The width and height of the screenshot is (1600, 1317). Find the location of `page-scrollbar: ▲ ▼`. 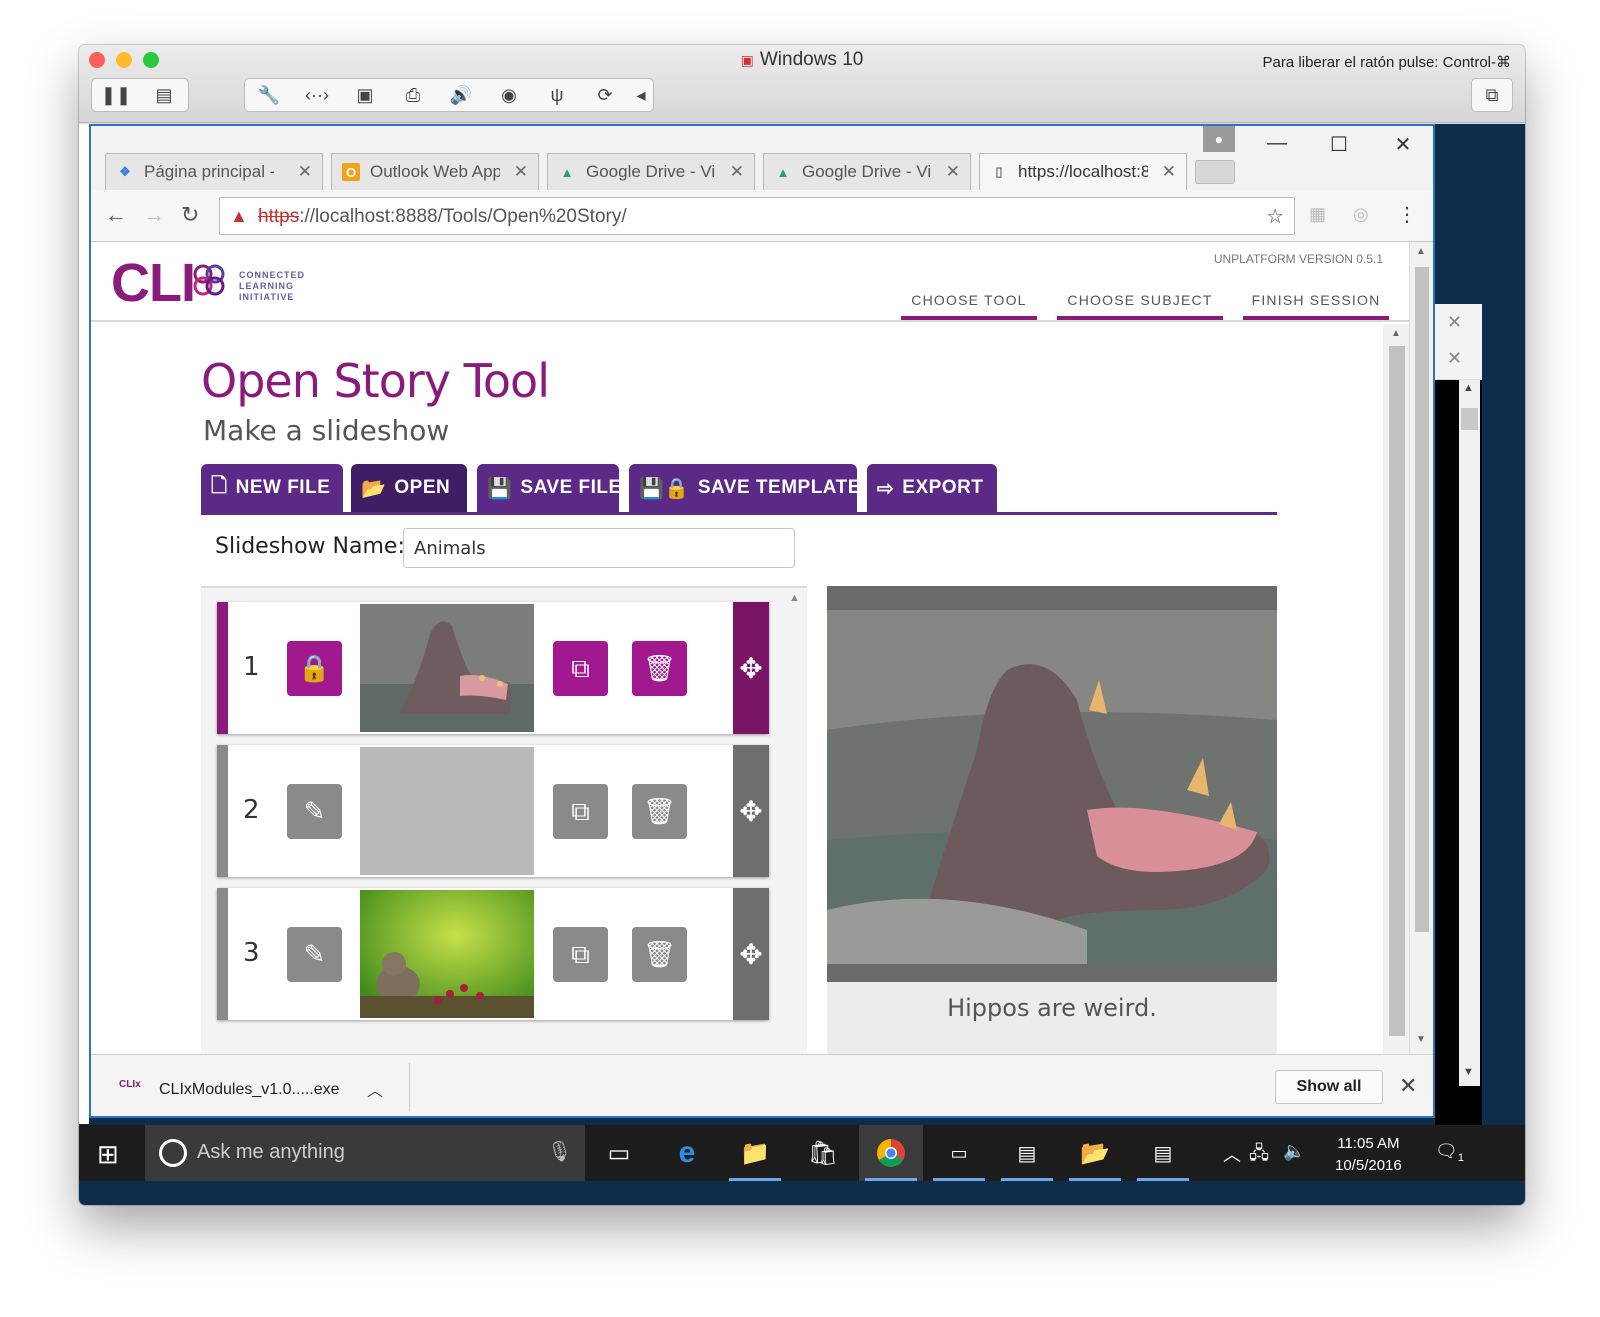

page-scrollbar: ▲ ▼ is located at coordinates (1421, 648).